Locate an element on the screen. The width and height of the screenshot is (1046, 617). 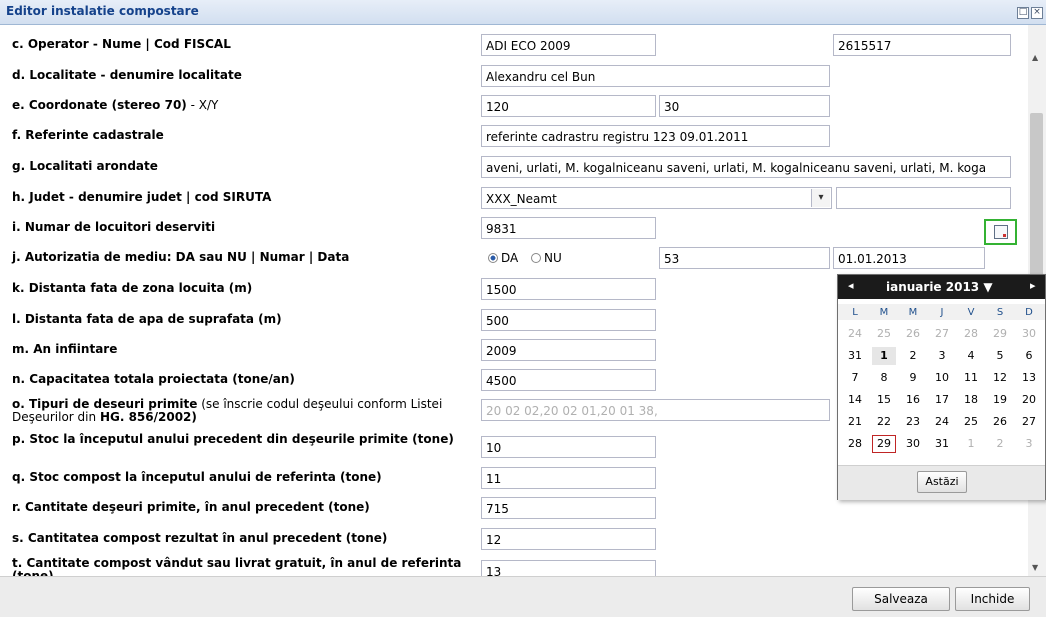
capacitate-input: 4500 is located at coordinates (568, 380).